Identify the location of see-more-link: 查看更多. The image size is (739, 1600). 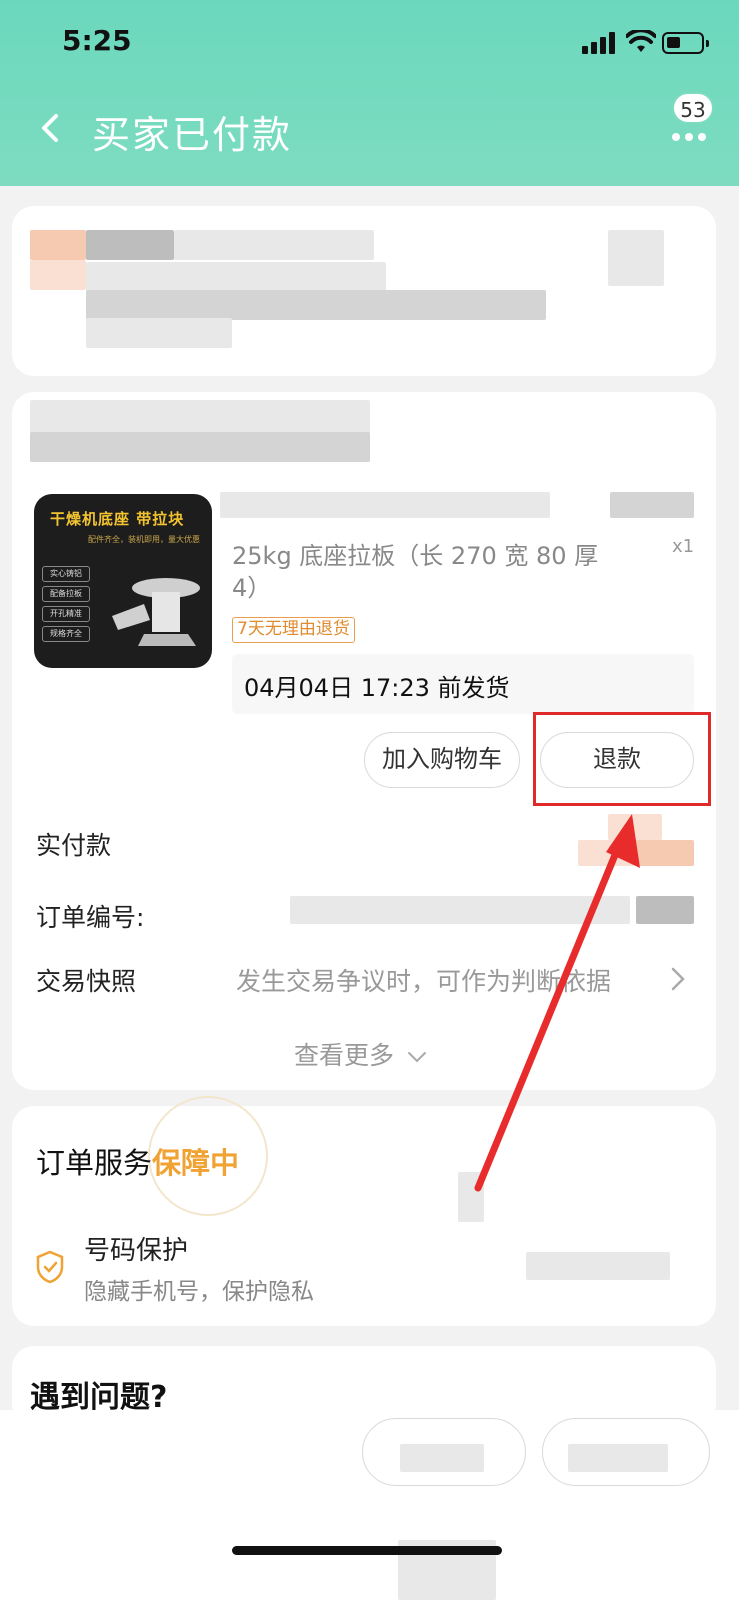
(361, 1054).